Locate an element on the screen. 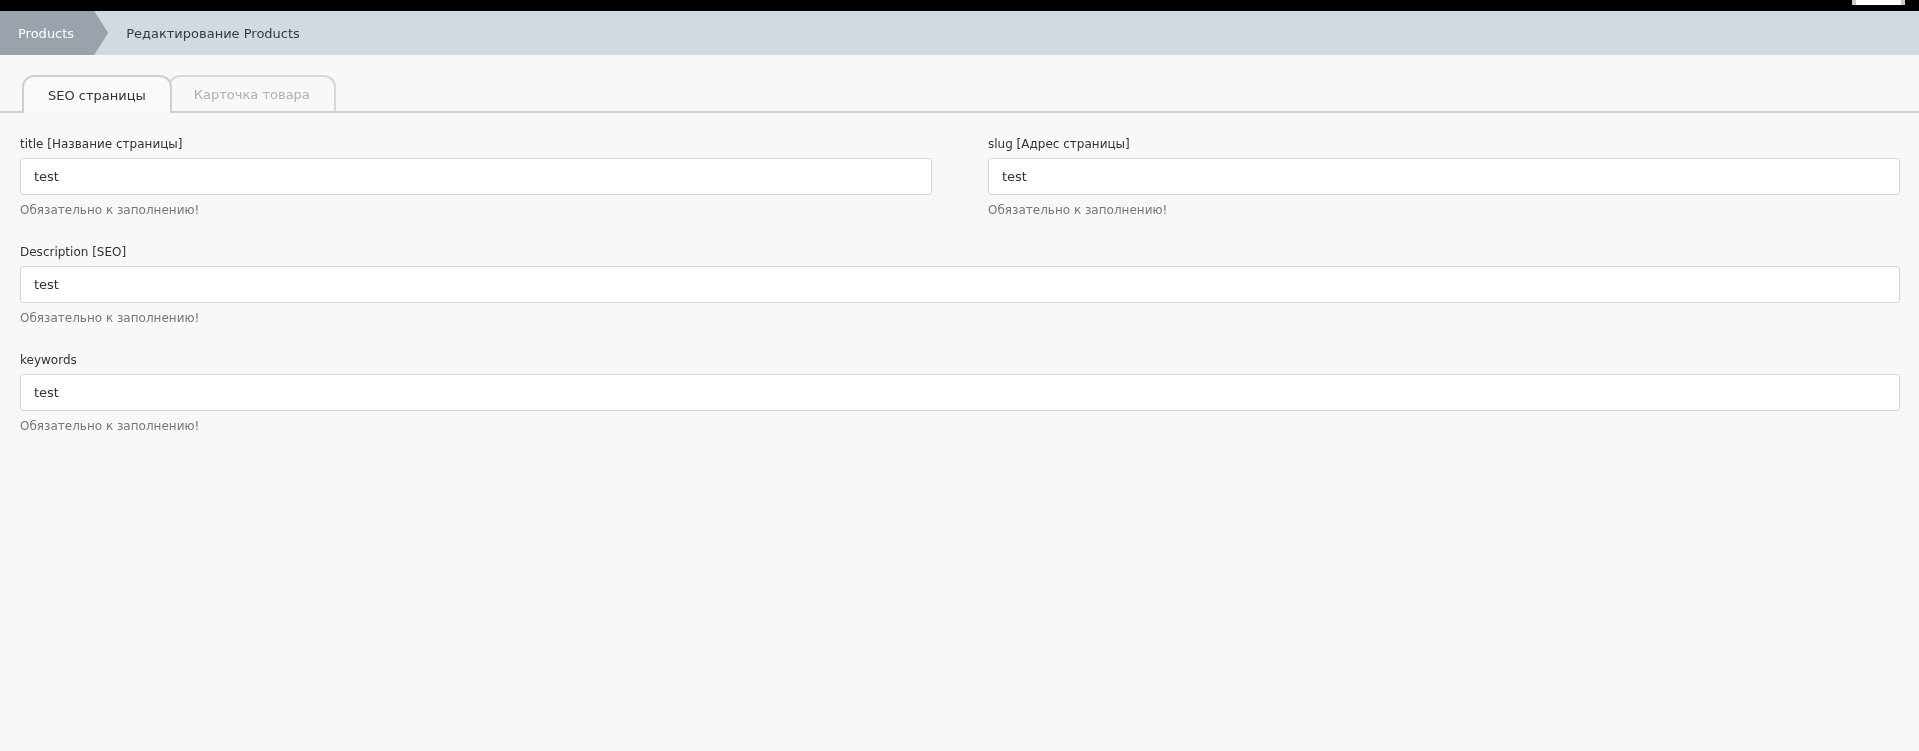  field-label: keywords is located at coordinates (48, 360).